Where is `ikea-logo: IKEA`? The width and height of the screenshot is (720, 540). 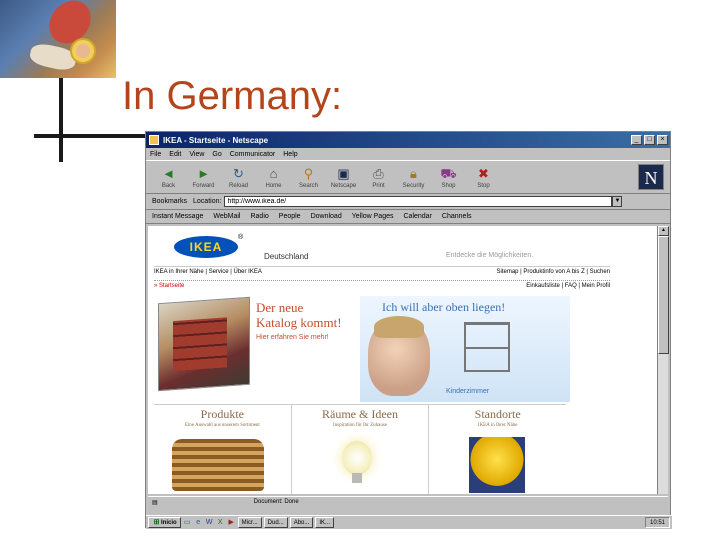 ikea-logo: IKEA is located at coordinates (206, 247).